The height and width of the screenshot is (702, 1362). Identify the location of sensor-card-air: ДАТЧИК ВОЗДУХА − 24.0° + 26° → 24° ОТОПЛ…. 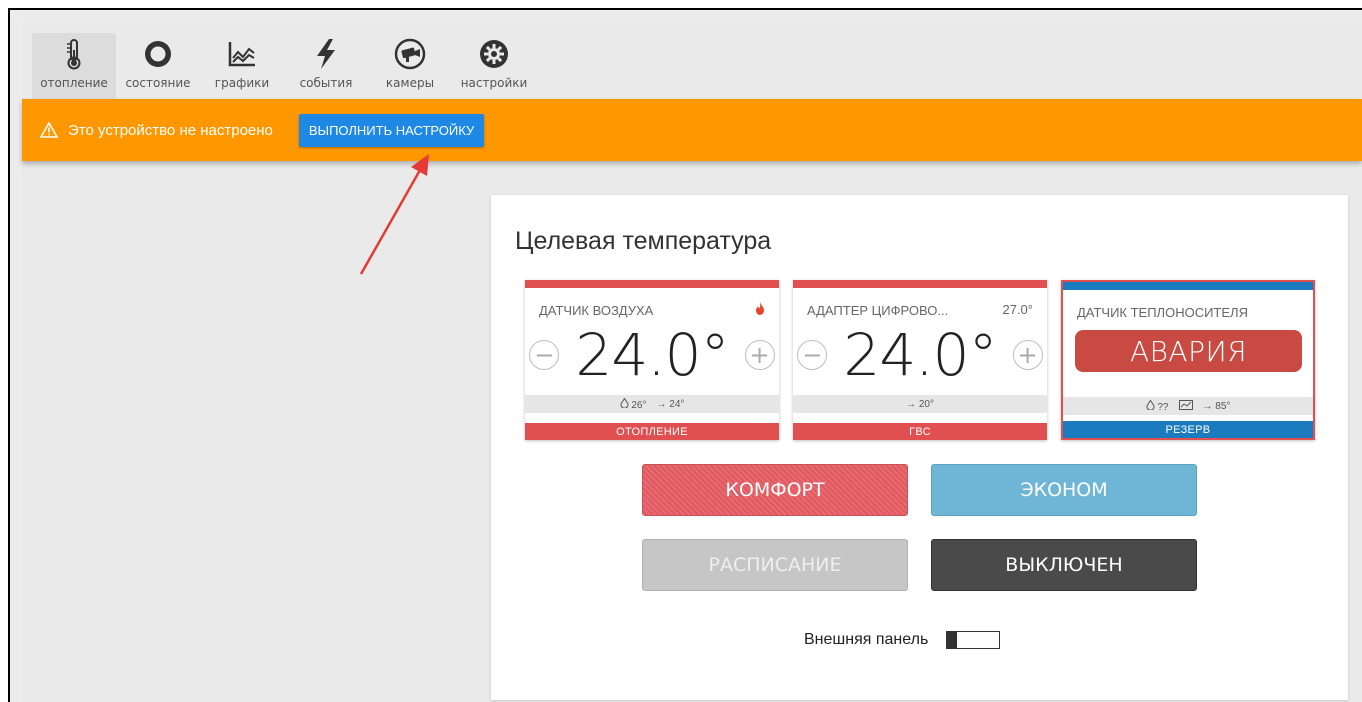
(652, 360).